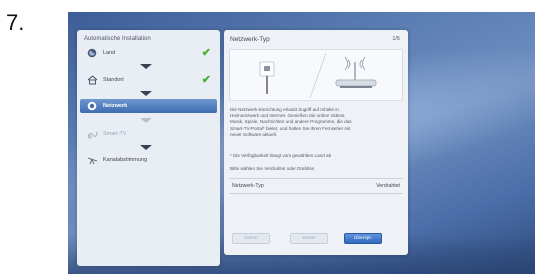 The width and height of the screenshot is (535, 278). I want to click on globe-icon, so click(92, 53).